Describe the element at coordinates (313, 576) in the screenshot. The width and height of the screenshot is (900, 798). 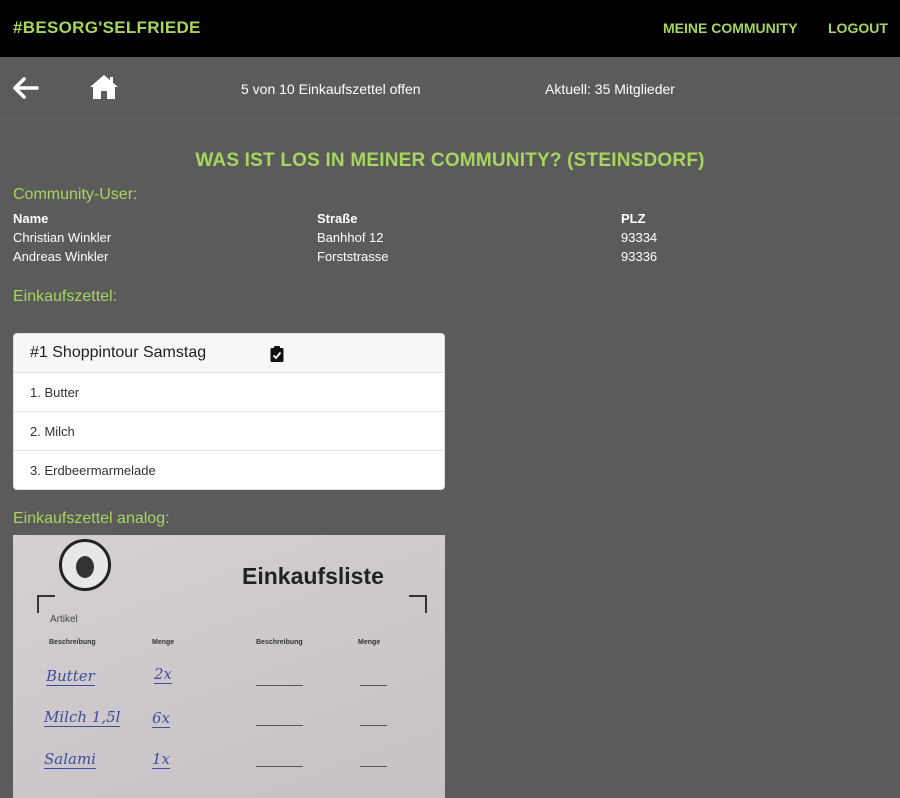
I see `paper-heading: Einkaufsliste` at that location.